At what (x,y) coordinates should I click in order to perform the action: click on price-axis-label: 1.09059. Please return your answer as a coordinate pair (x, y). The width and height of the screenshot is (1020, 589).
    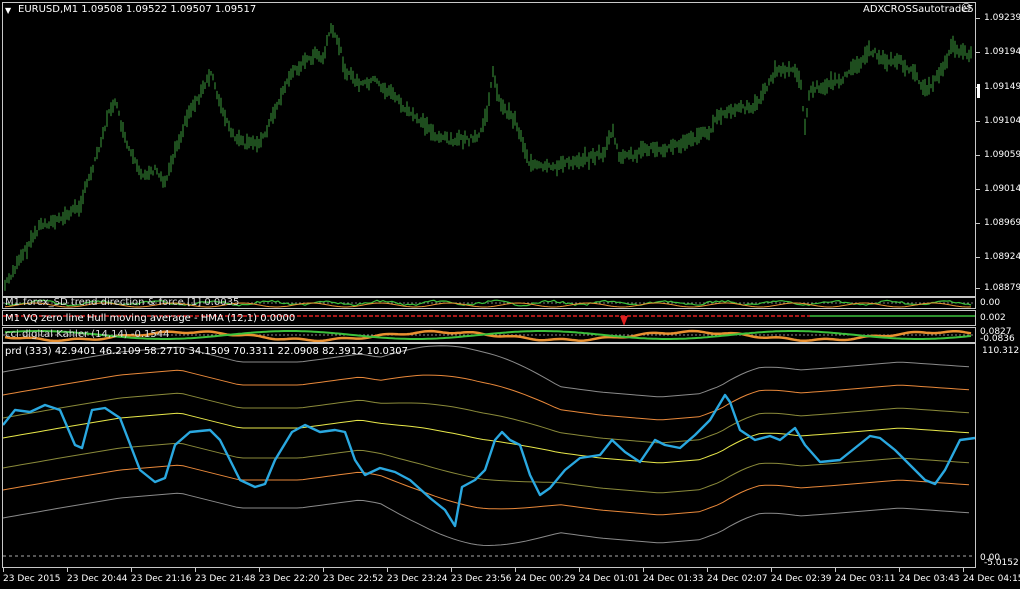
    Looking at the image, I should click on (1002, 155).